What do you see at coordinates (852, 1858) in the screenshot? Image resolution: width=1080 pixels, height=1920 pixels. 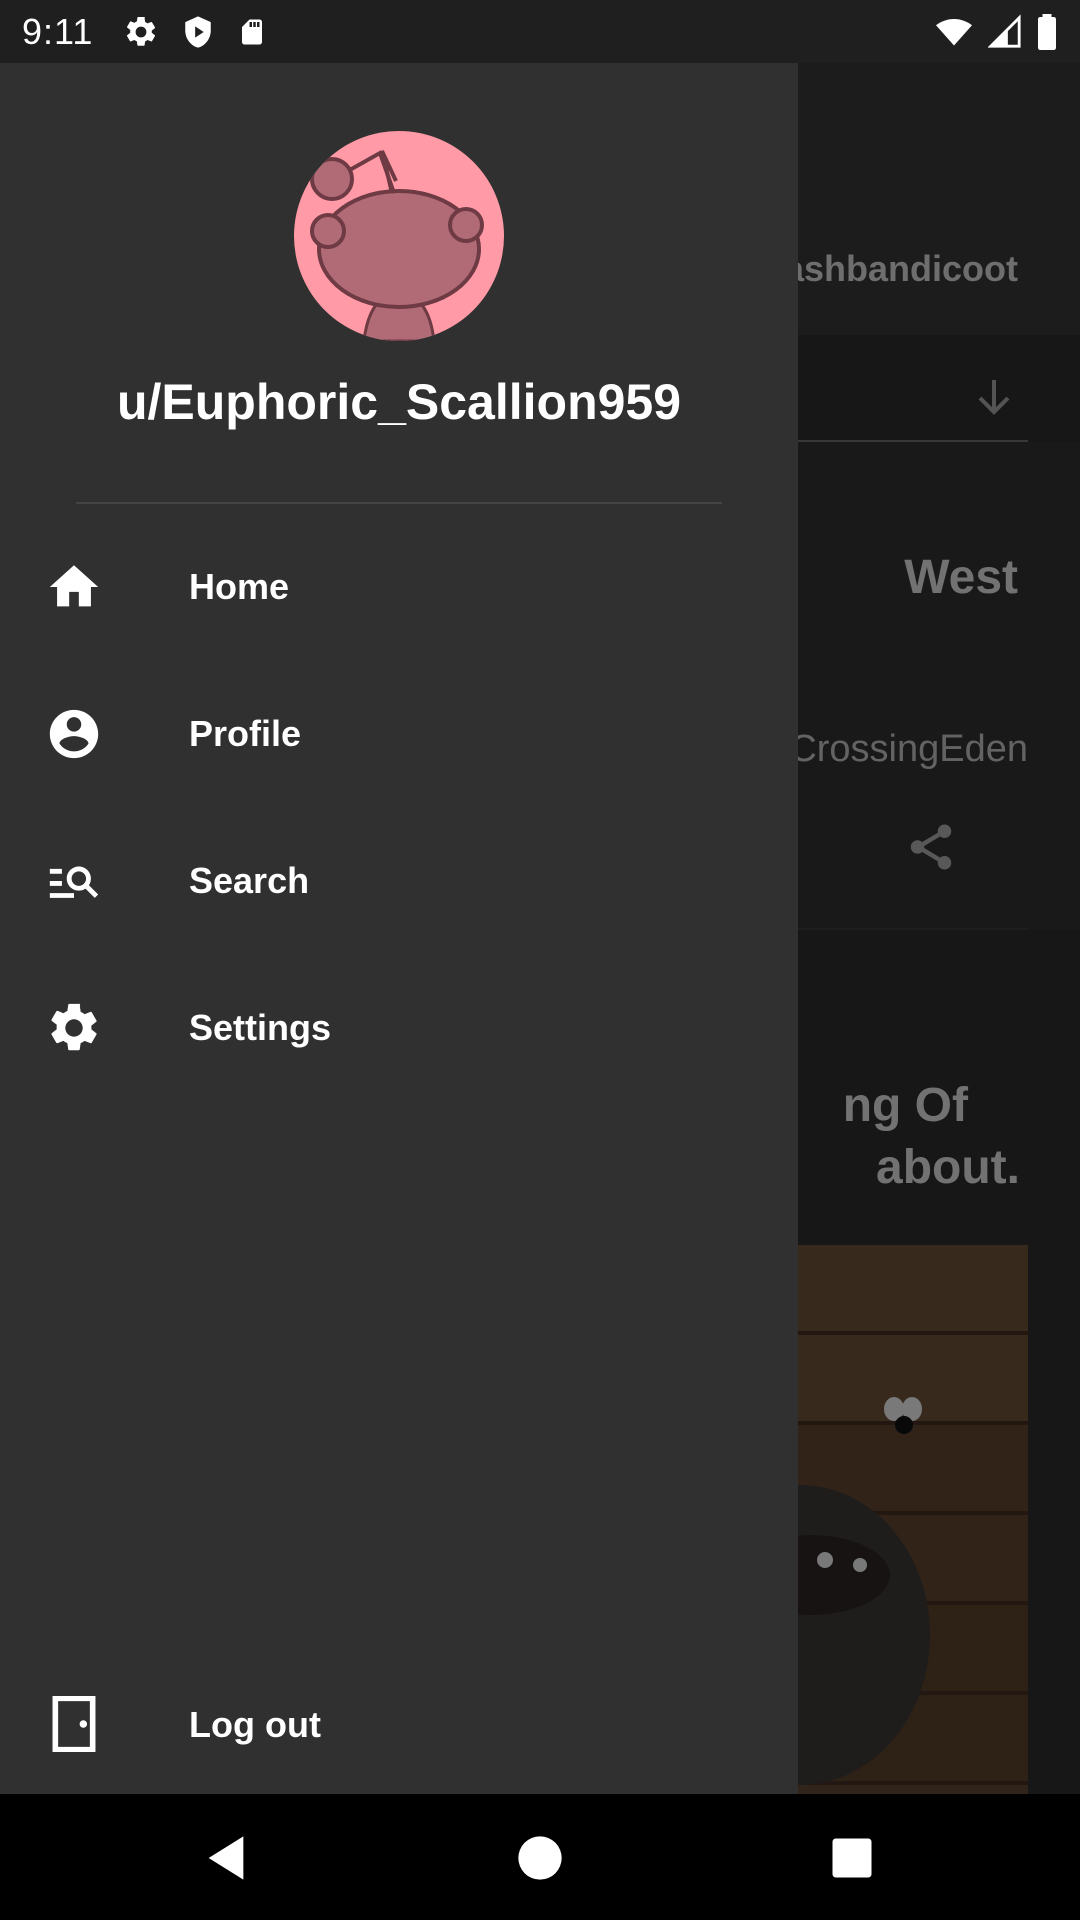 I see `recents-square-icon` at bounding box center [852, 1858].